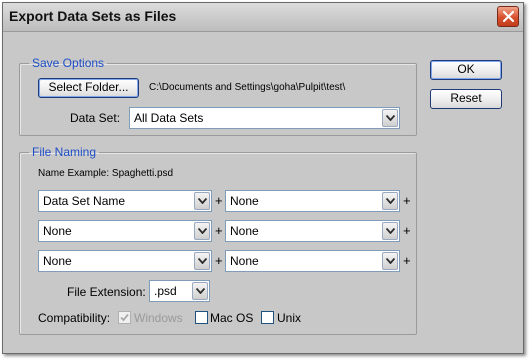 The width and height of the screenshot is (529, 362). I want to click on naming-row2-right-select: None, so click(312, 231).